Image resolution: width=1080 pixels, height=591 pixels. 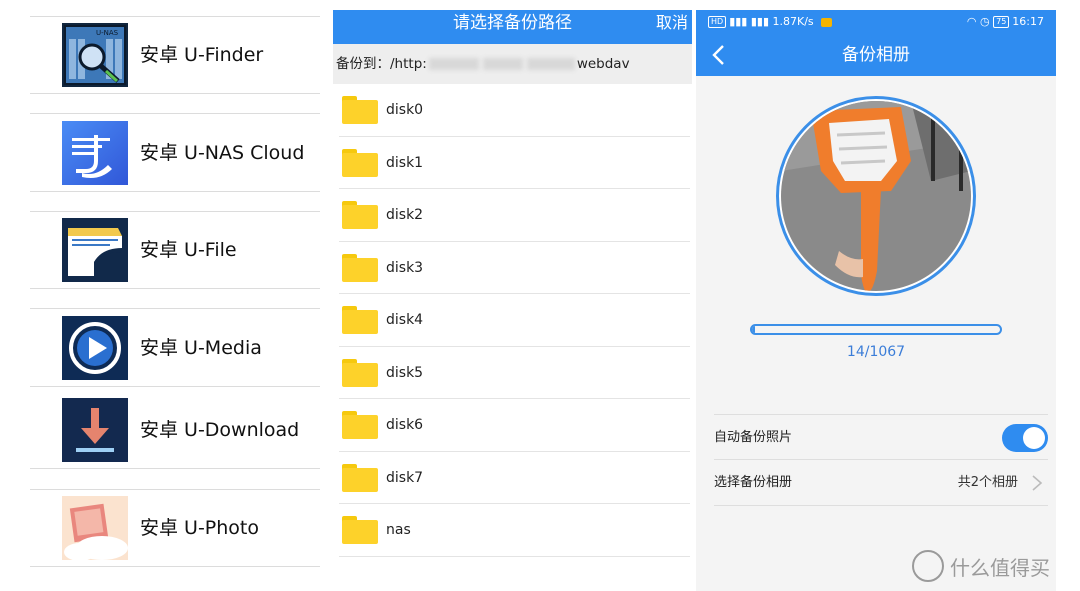 I want to click on app-row-u-photo: 安卓 U-Photo, so click(x=175, y=528).